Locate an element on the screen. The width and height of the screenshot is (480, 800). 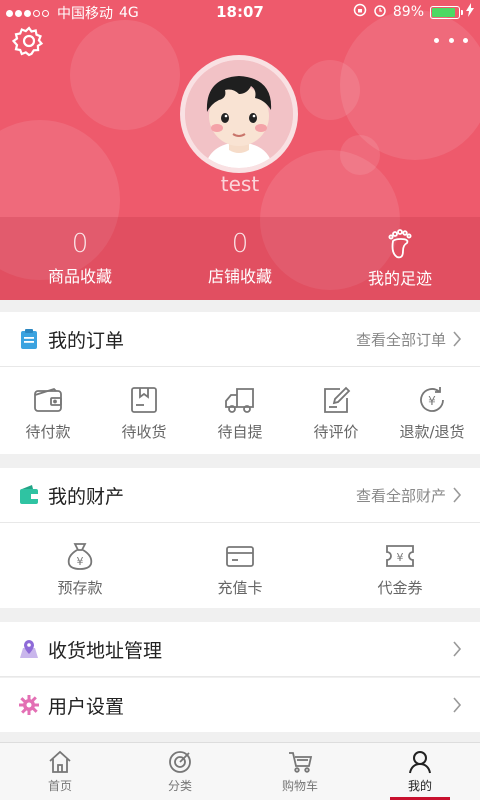
order-pending-pickup: 待自提 is located at coordinates (240, 404).